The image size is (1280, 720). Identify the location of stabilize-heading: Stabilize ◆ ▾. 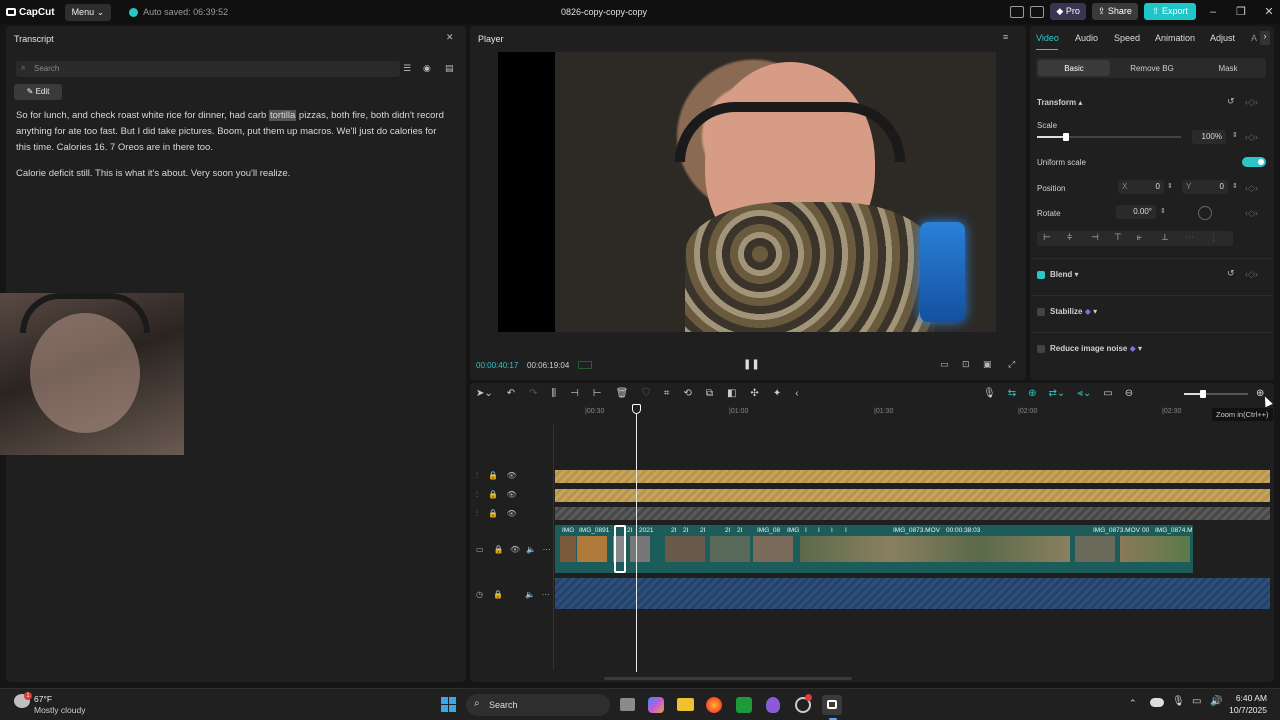
(1073, 311).